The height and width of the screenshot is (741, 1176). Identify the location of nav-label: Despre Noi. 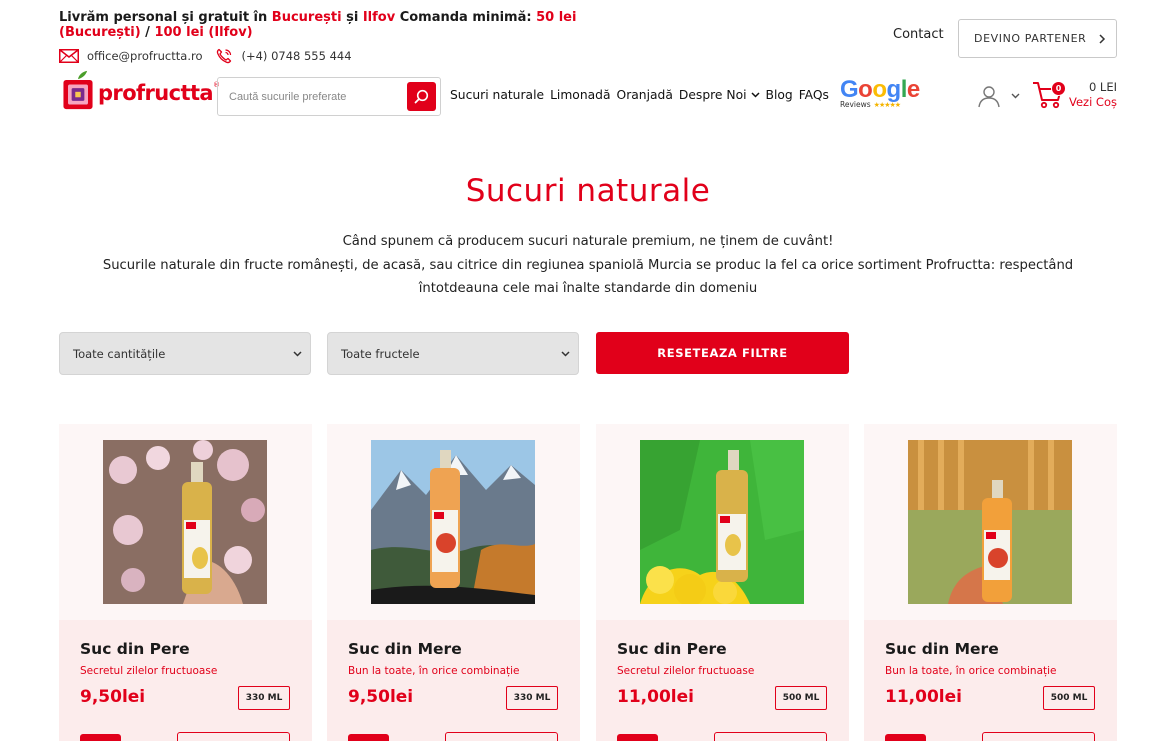
(712, 95).